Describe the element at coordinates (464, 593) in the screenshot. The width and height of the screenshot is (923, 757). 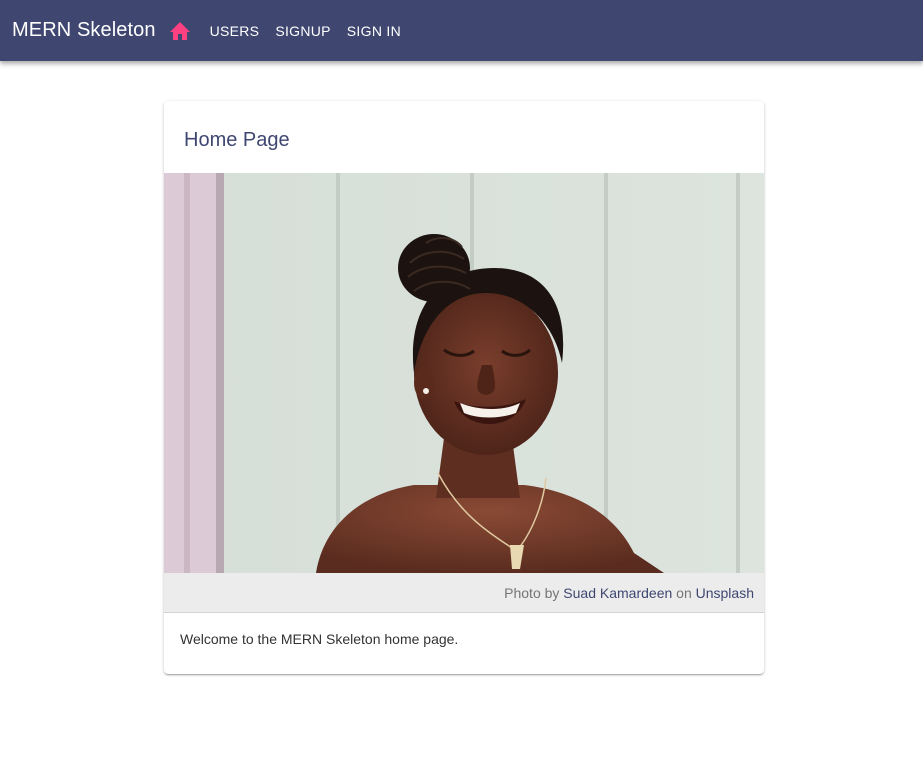
I see `photo-credit: Photo by Suad Kamardeen on Unsplash` at that location.